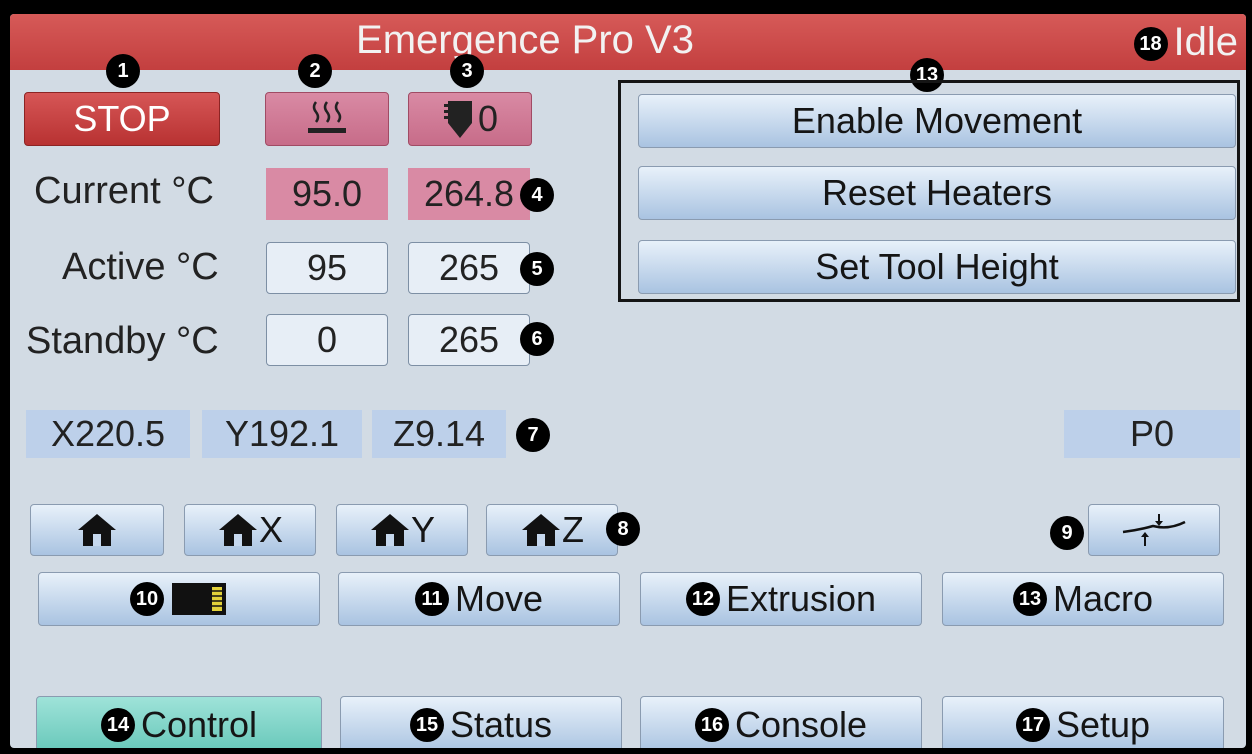 This screenshot has width=1252, height=754. I want to click on tool-number-label: 0, so click(488, 118).